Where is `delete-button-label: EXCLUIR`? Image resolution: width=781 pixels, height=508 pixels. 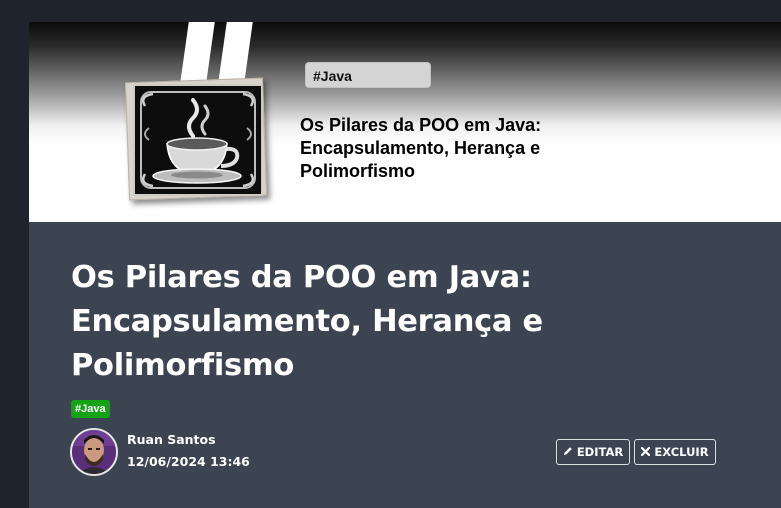
delete-button-label: EXCLUIR is located at coordinates (681, 452).